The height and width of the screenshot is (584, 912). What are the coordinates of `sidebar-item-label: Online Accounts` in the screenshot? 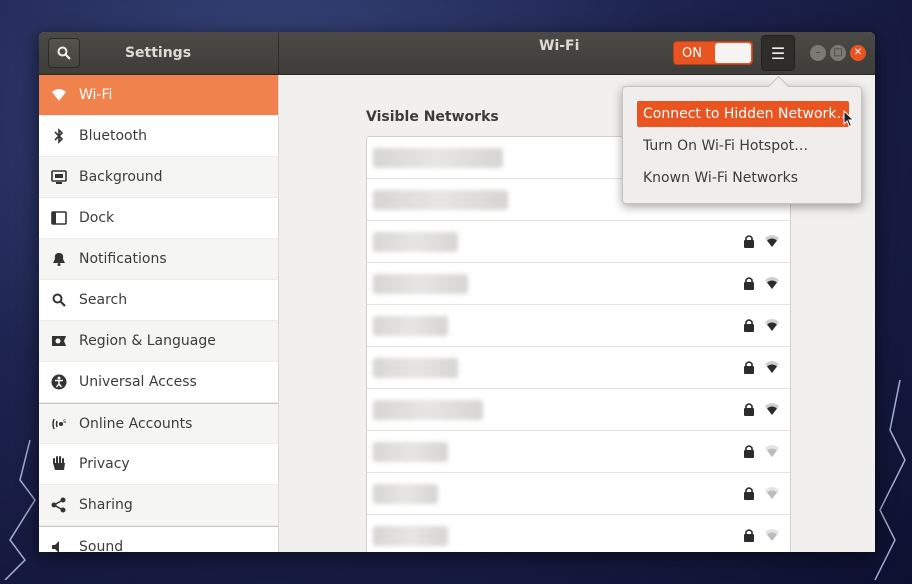 It's located at (136, 423).